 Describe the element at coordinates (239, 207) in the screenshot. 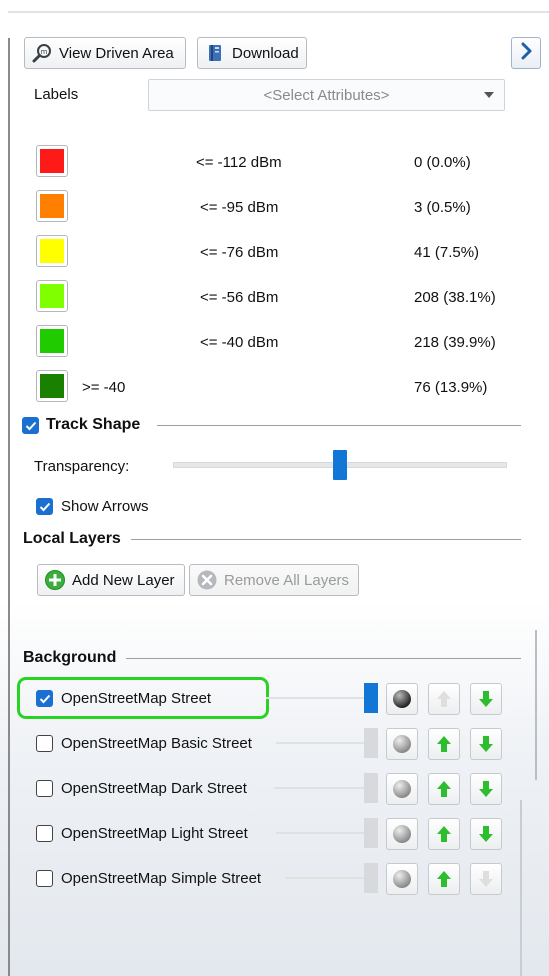

I see `legend-range-label: <= -95 dBm` at that location.